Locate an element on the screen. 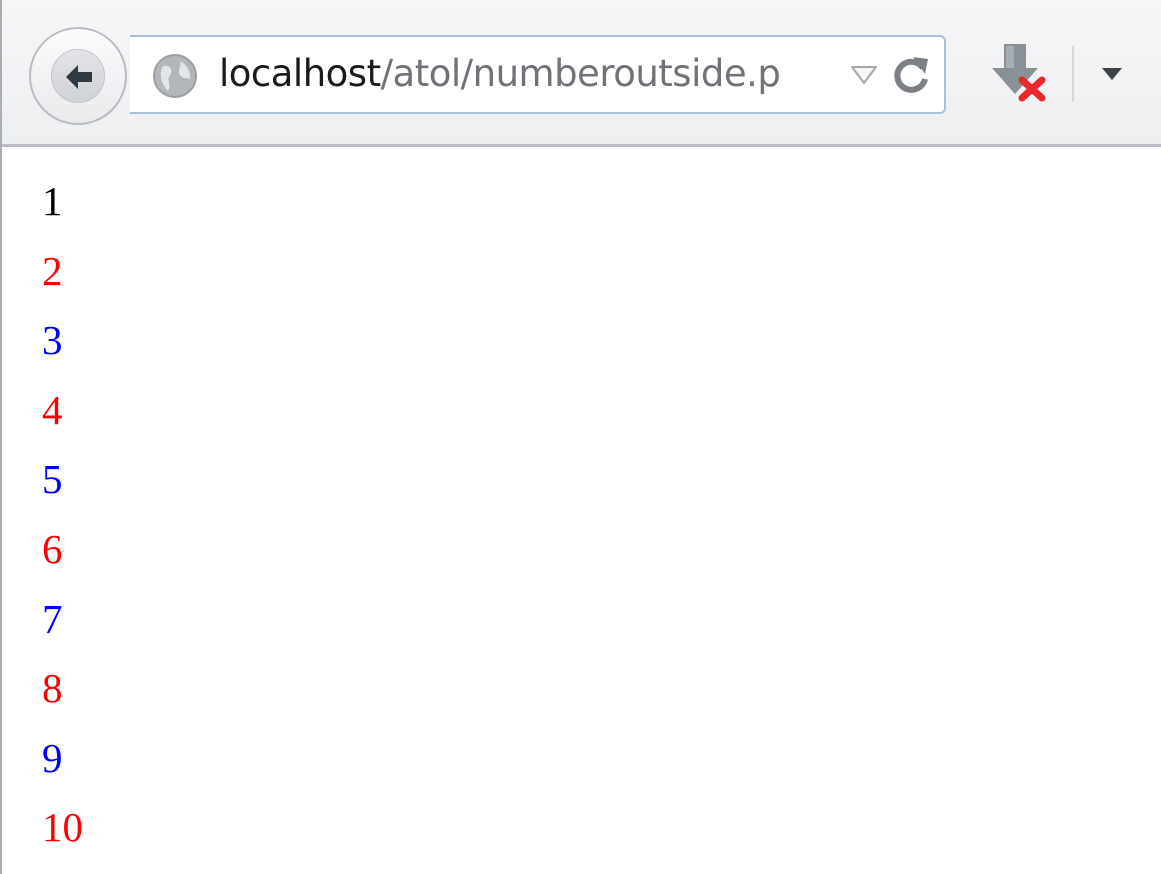 The width and height of the screenshot is (1161, 874). url-path: /atol/numberoutside.p is located at coordinates (580, 73).